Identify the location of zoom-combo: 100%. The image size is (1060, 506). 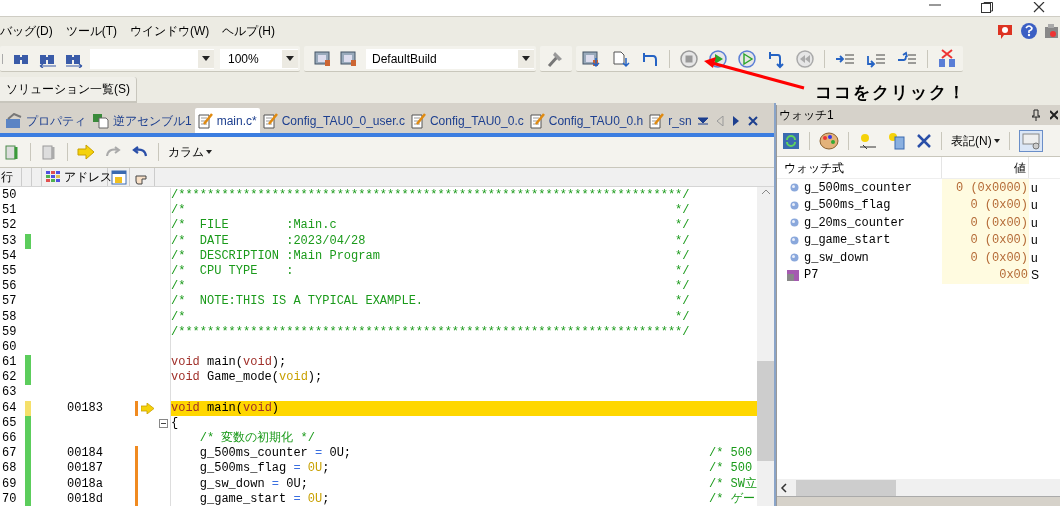
(259, 58).